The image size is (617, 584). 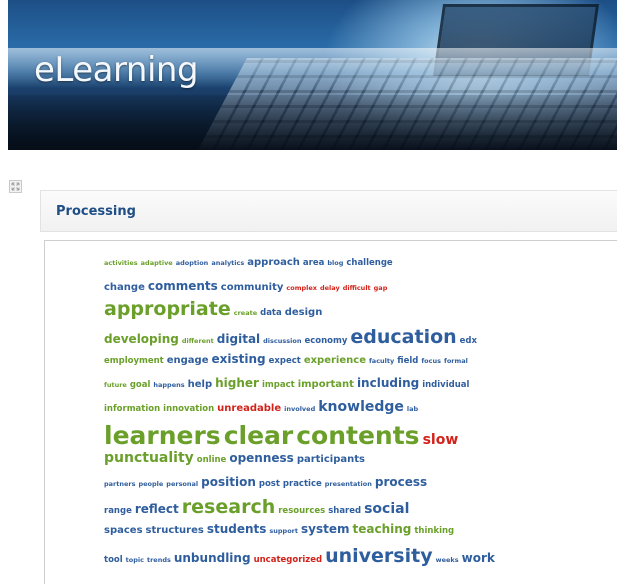 I want to click on tag-link-existing: existing, so click(x=239, y=359).